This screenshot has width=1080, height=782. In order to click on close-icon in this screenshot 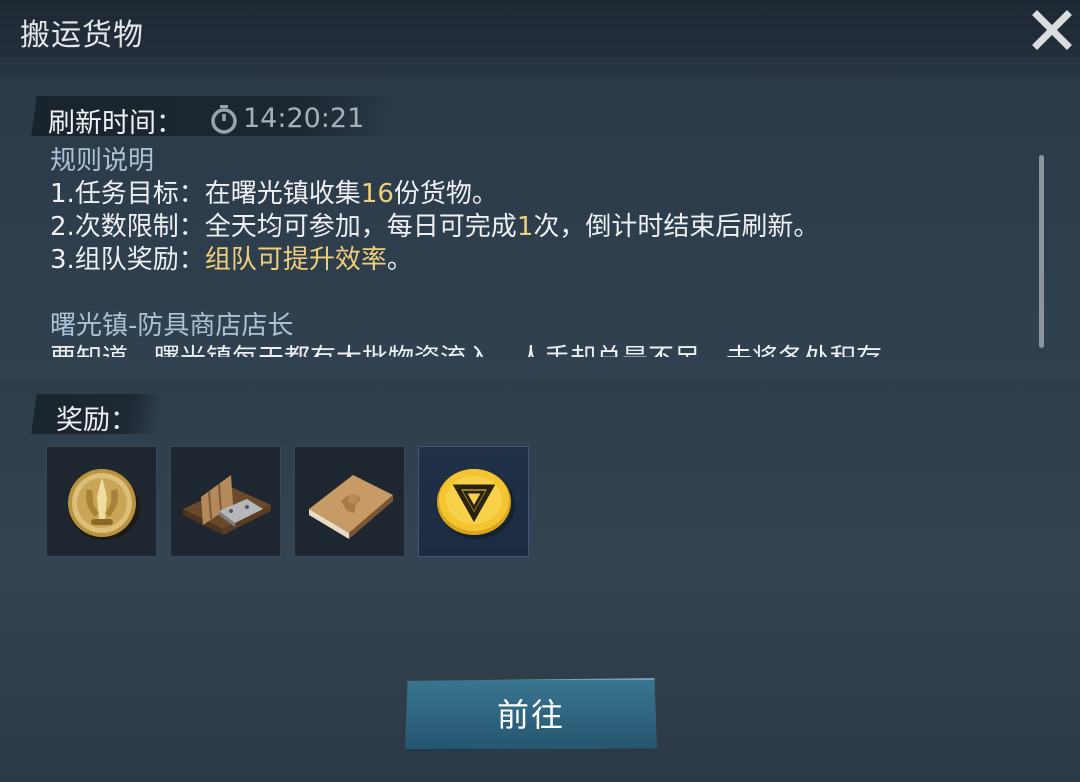, I will do `click(1052, 30)`.